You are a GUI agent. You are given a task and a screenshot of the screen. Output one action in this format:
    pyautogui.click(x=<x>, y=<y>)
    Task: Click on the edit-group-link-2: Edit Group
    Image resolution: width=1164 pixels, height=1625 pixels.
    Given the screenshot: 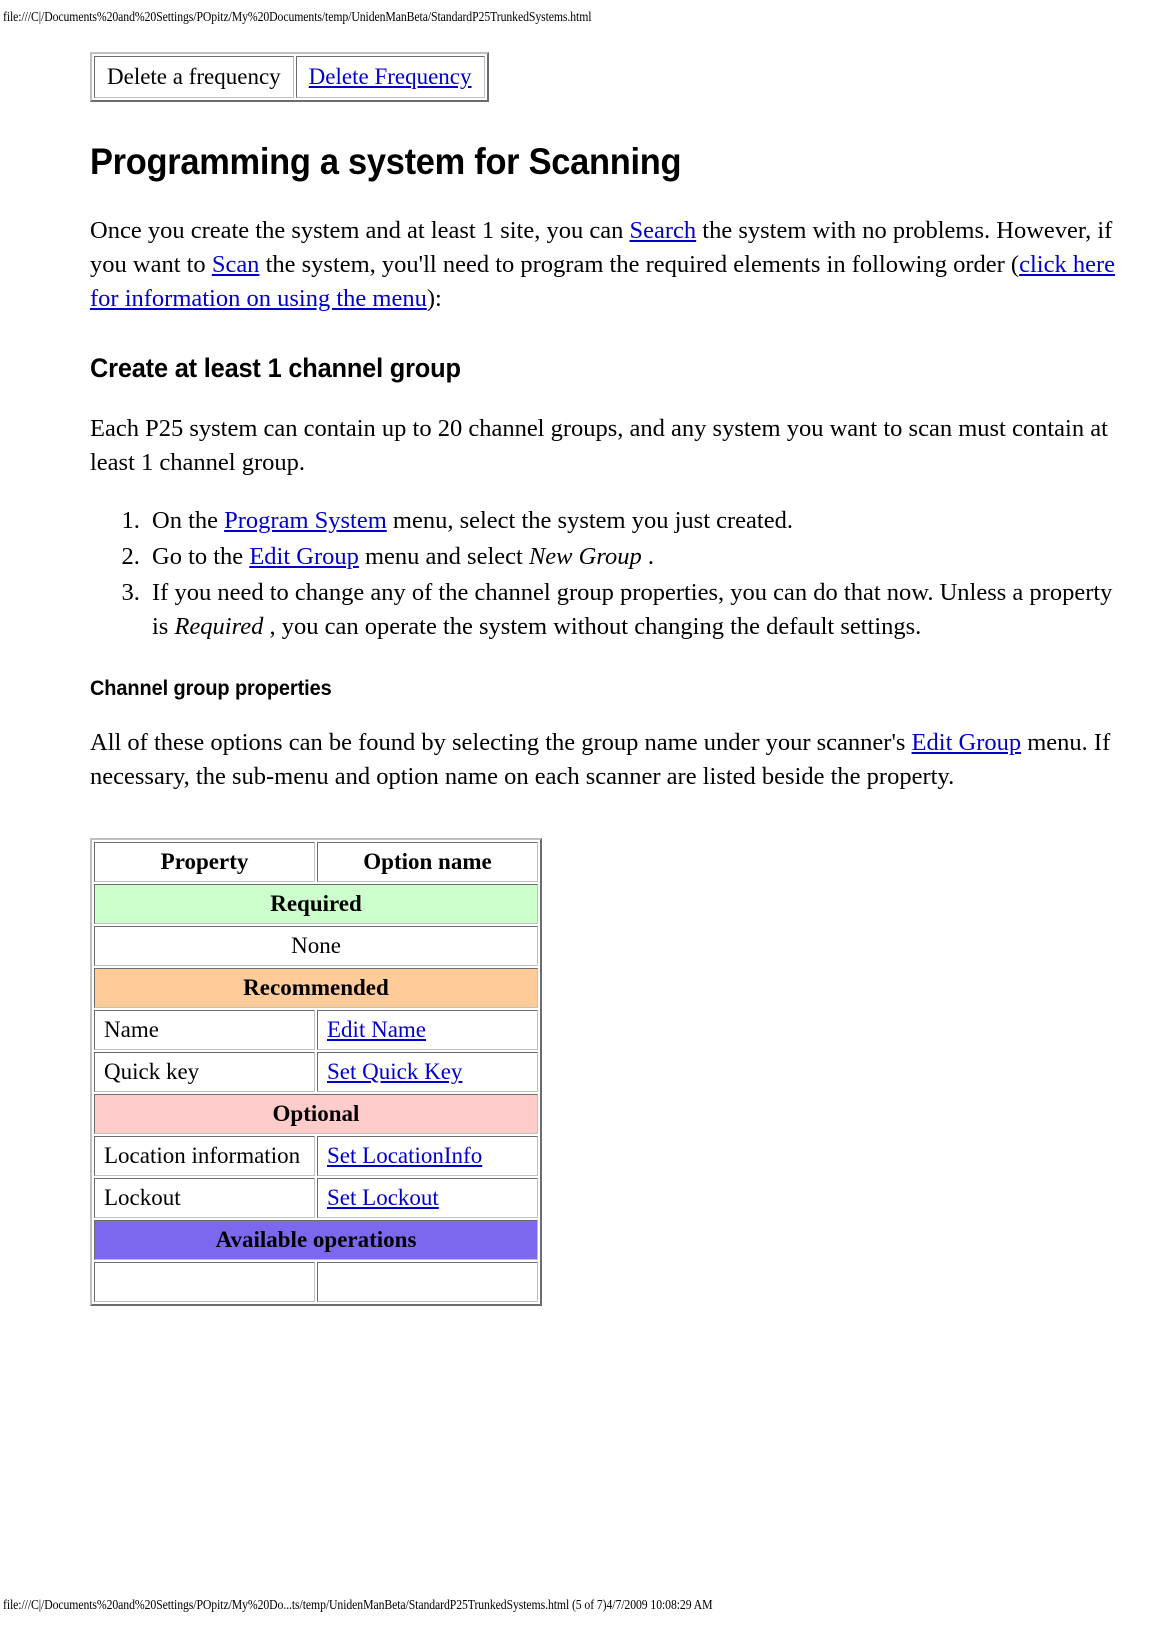 What is the action you would take?
    pyautogui.click(x=967, y=742)
    